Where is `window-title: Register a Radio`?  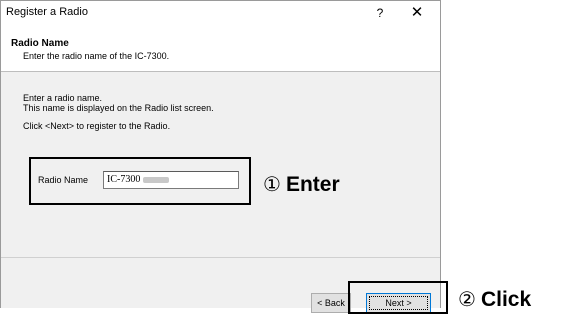
window-title: Register a Radio is located at coordinates (47, 12).